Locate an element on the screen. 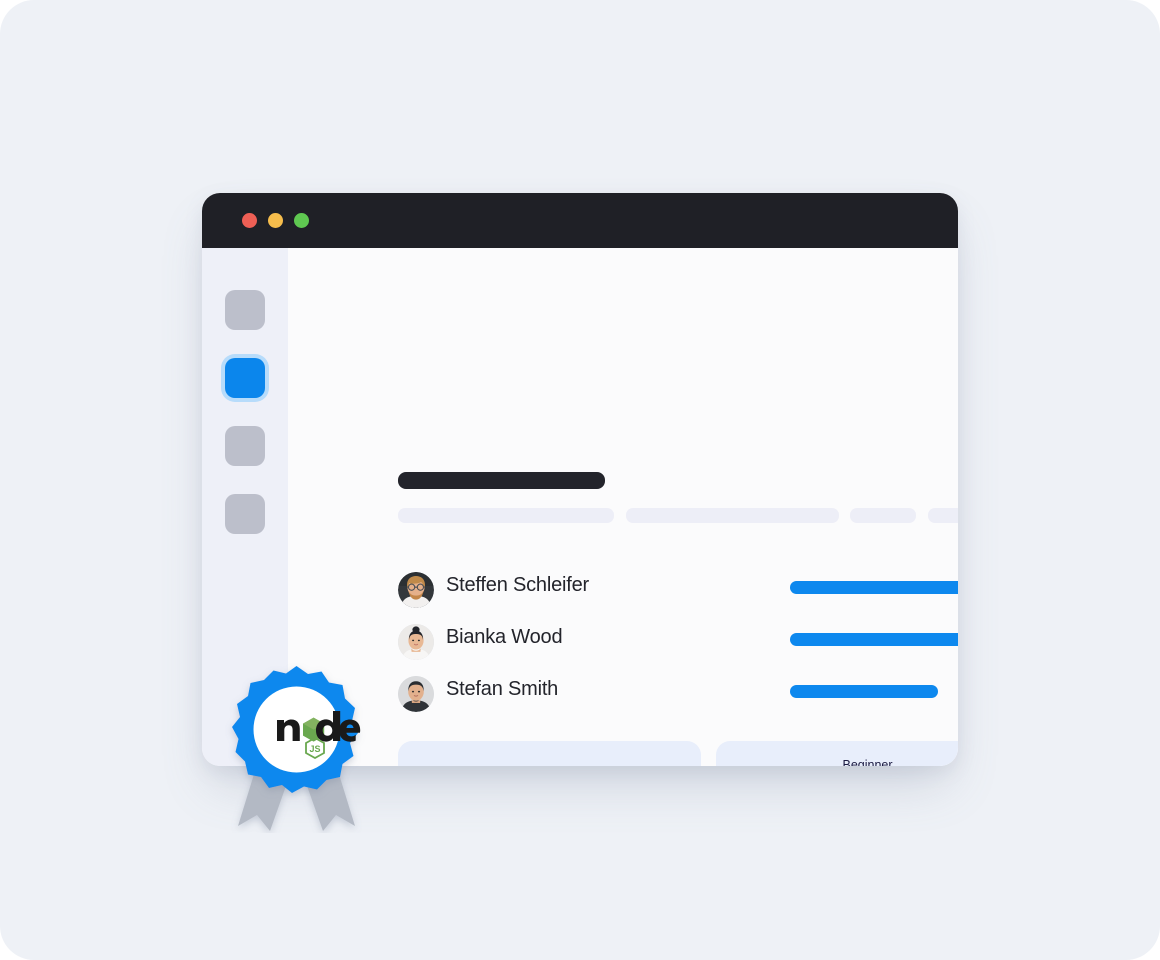 This screenshot has height=960, width=1160. window-titlebar is located at coordinates (580, 220).